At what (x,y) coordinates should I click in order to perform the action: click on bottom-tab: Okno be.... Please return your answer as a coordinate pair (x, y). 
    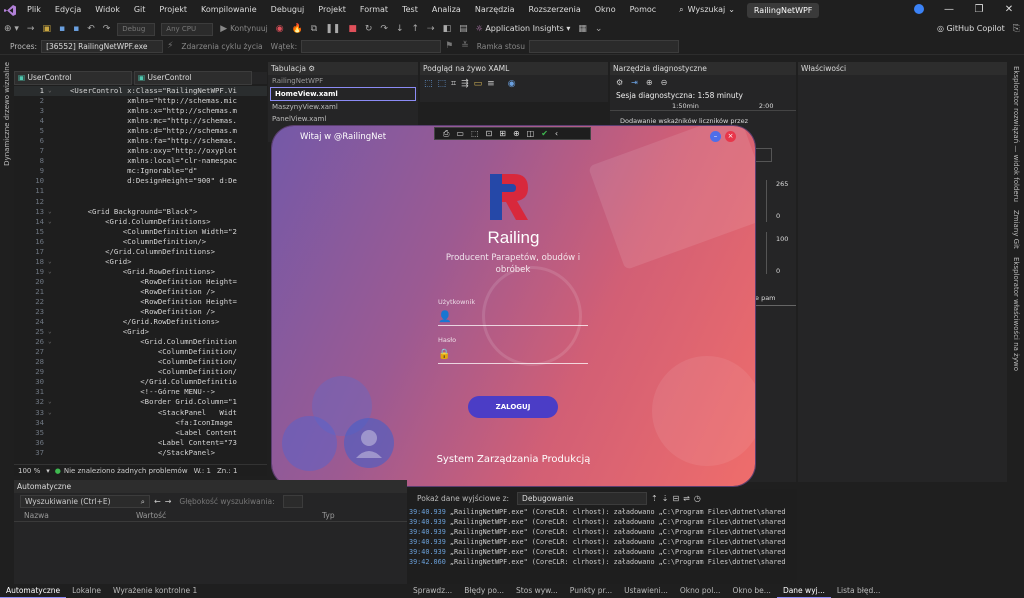
    Looking at the image, I should click on (751, 590).